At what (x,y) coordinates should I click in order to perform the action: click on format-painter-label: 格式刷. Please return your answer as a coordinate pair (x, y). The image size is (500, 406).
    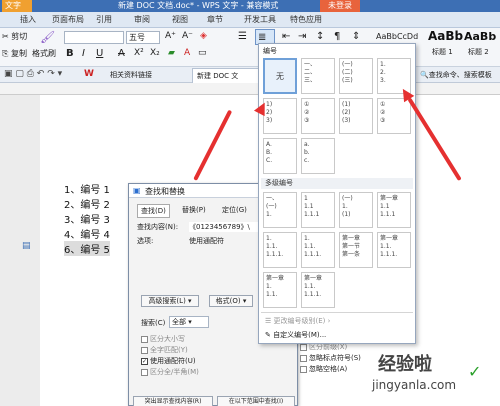
    Looking at the image, I should click on (44, 53).